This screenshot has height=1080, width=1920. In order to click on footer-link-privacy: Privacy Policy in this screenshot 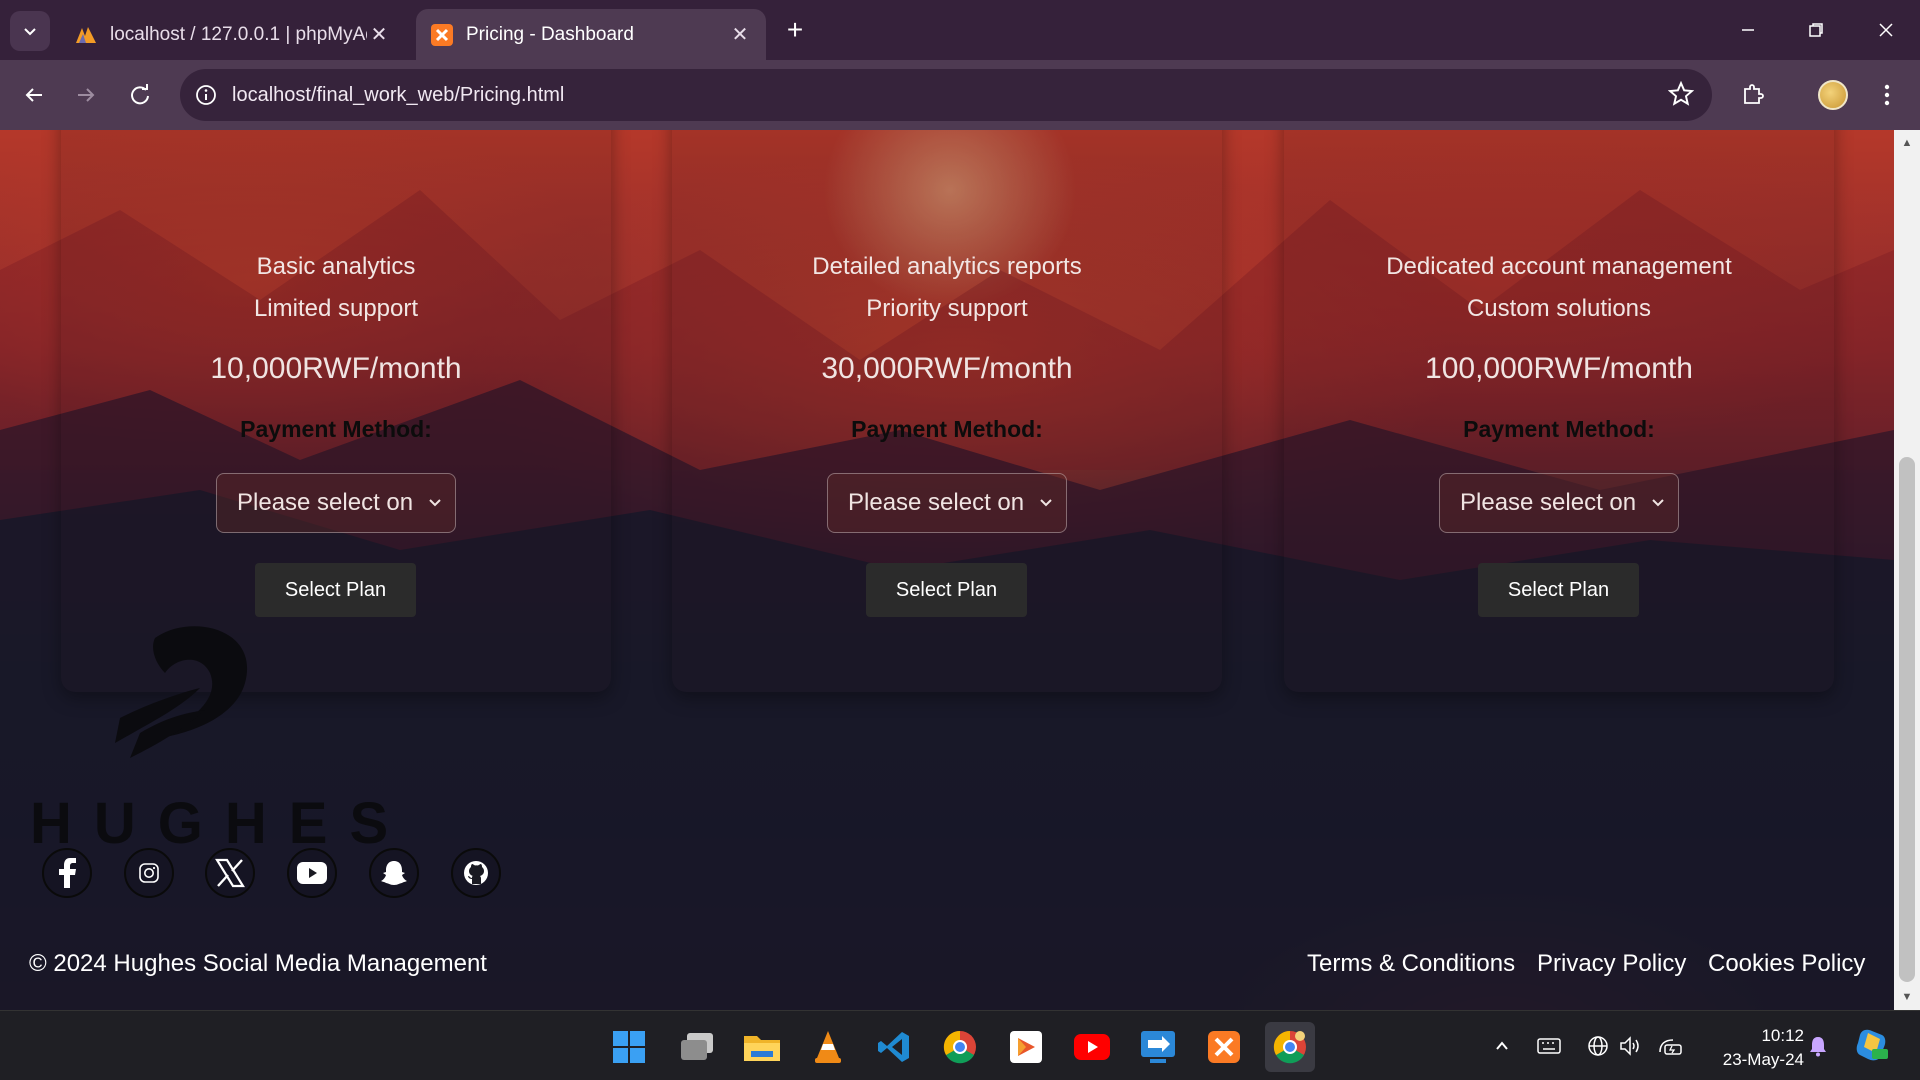, I will do `click(1611, 964)`.